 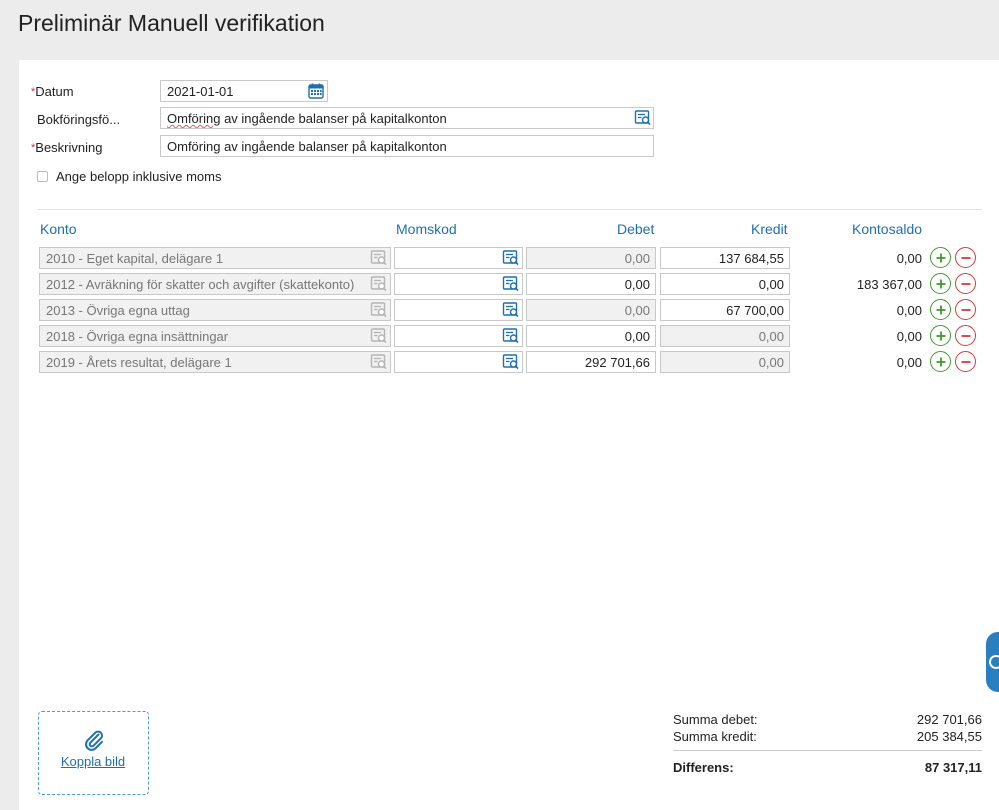 I want to click on chat-icon, so click(x=994, y=662).